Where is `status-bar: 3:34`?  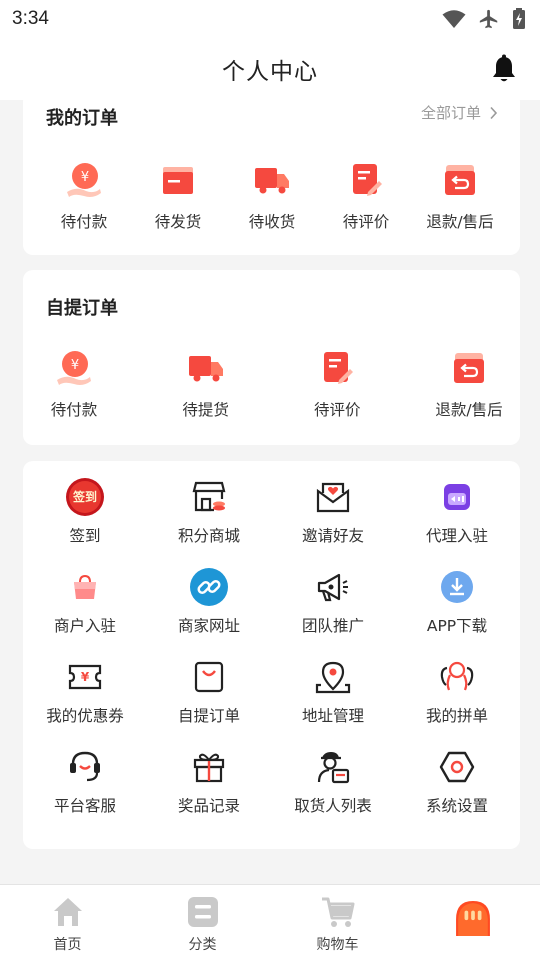 status-bar: 3:34 is located at coordinates (270, 19).